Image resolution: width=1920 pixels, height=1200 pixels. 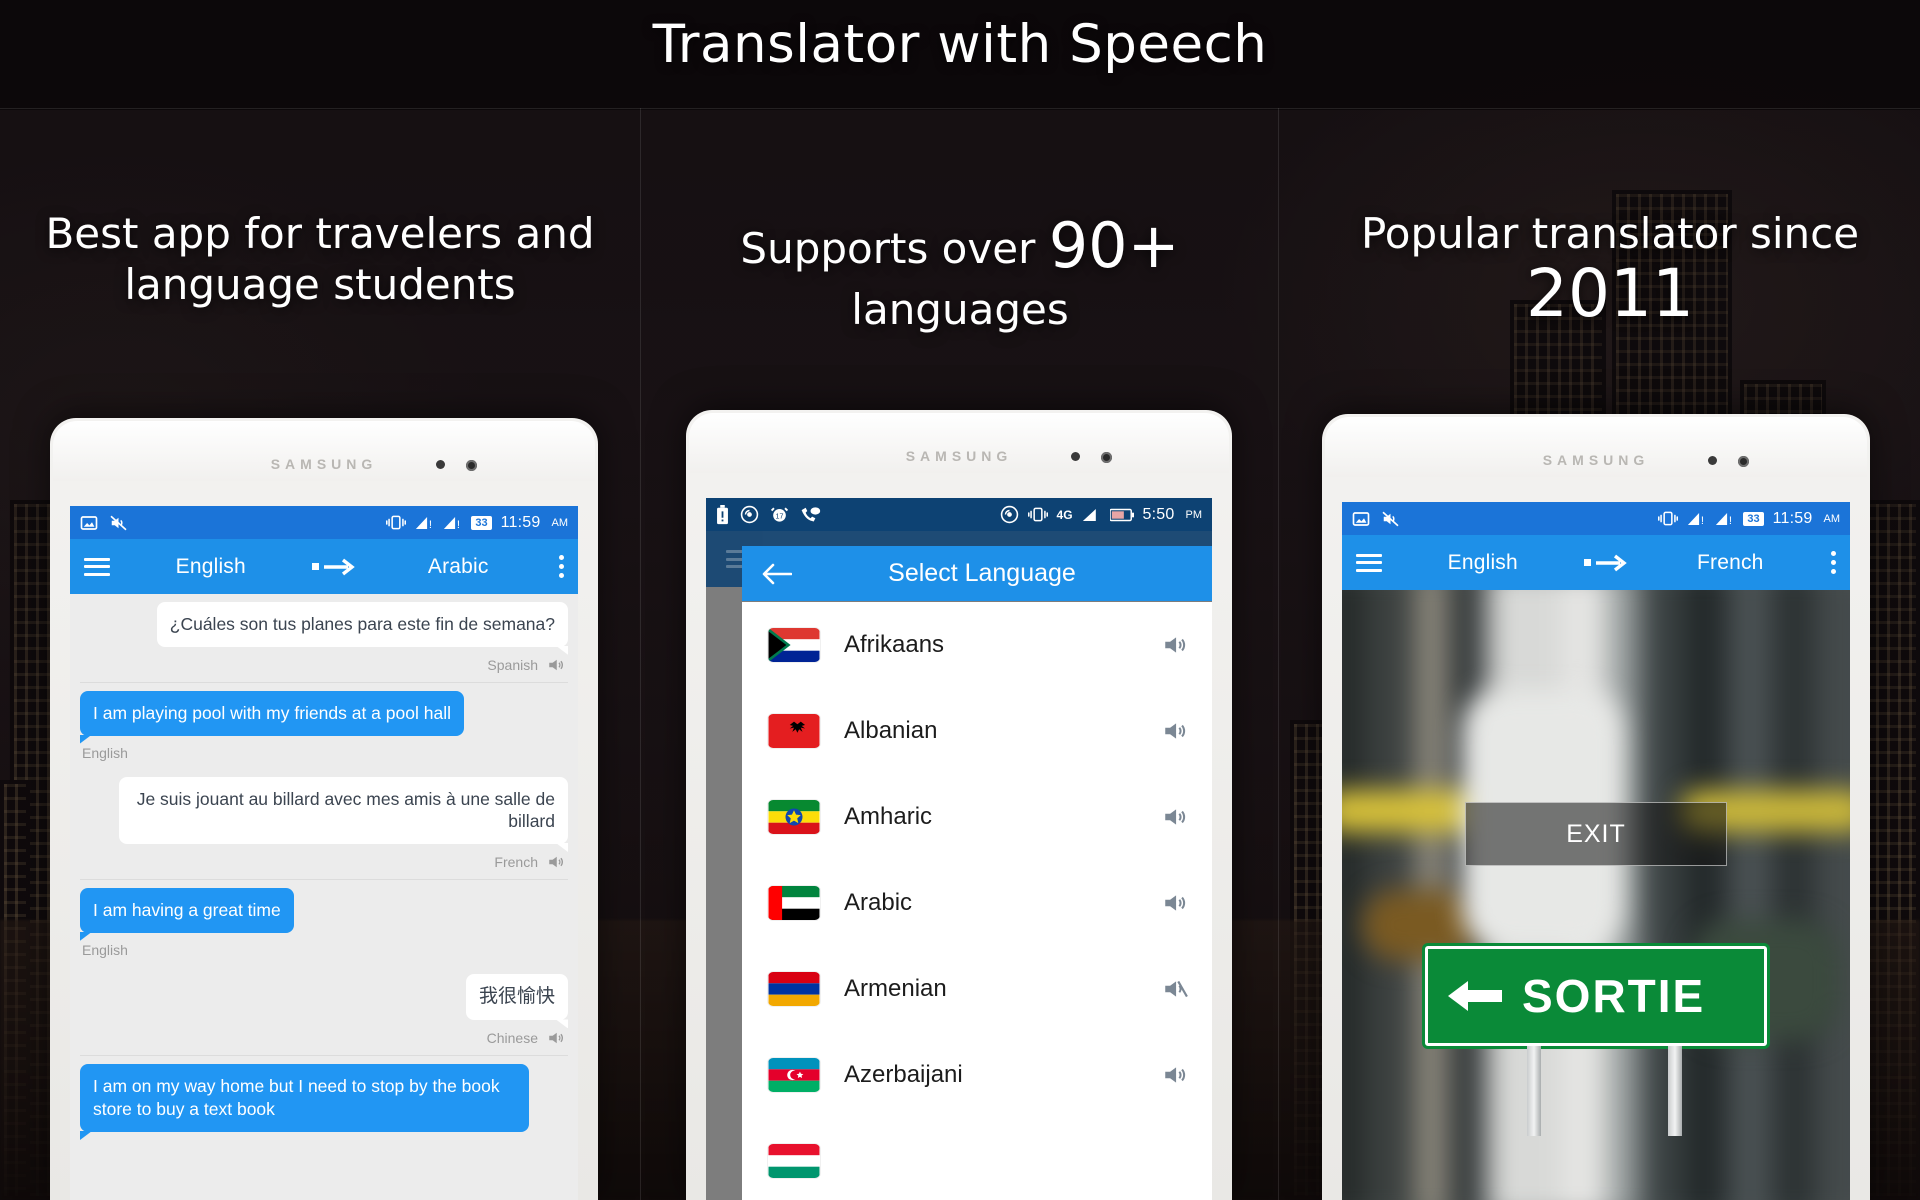 What do you see at coordinates (512, 1038) in the screenshot?
I see `message-language-label: Chinese` at bounding box center [512, 1038].